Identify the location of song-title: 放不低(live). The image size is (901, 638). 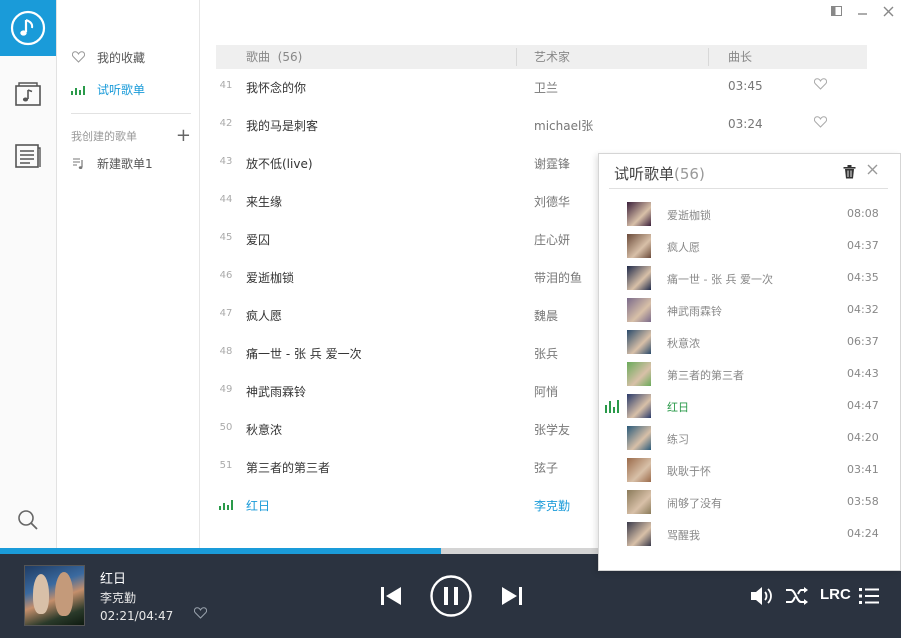
(279, 164).